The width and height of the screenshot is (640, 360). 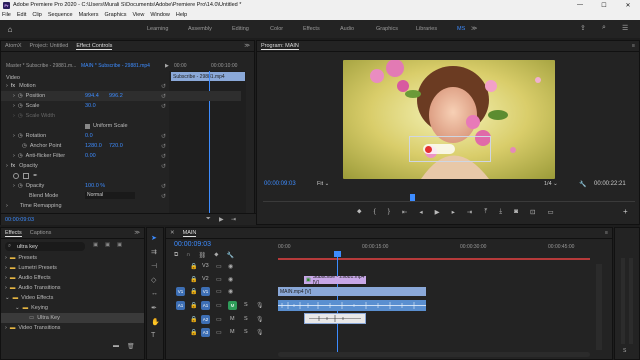 What do you see at coordinates (404, 212) in the screenshot?
I see `go-to-in-icon: ⇤` at bounding box center [404, 212].